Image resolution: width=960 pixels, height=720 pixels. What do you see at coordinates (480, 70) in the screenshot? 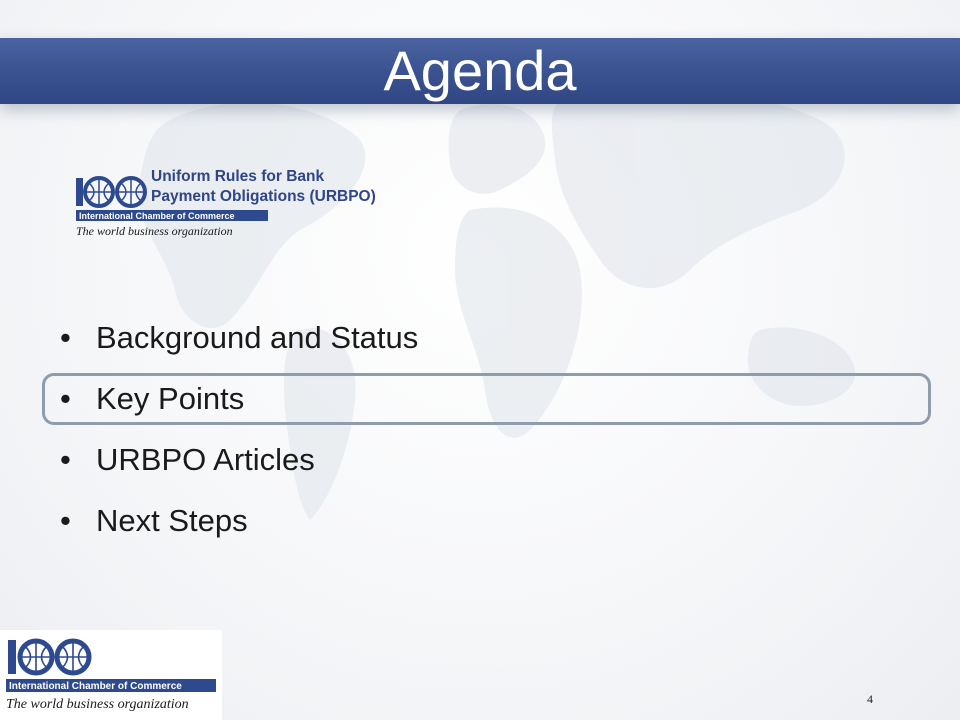
I see `slide-title: Agenda` at bounding box center [480, 70].